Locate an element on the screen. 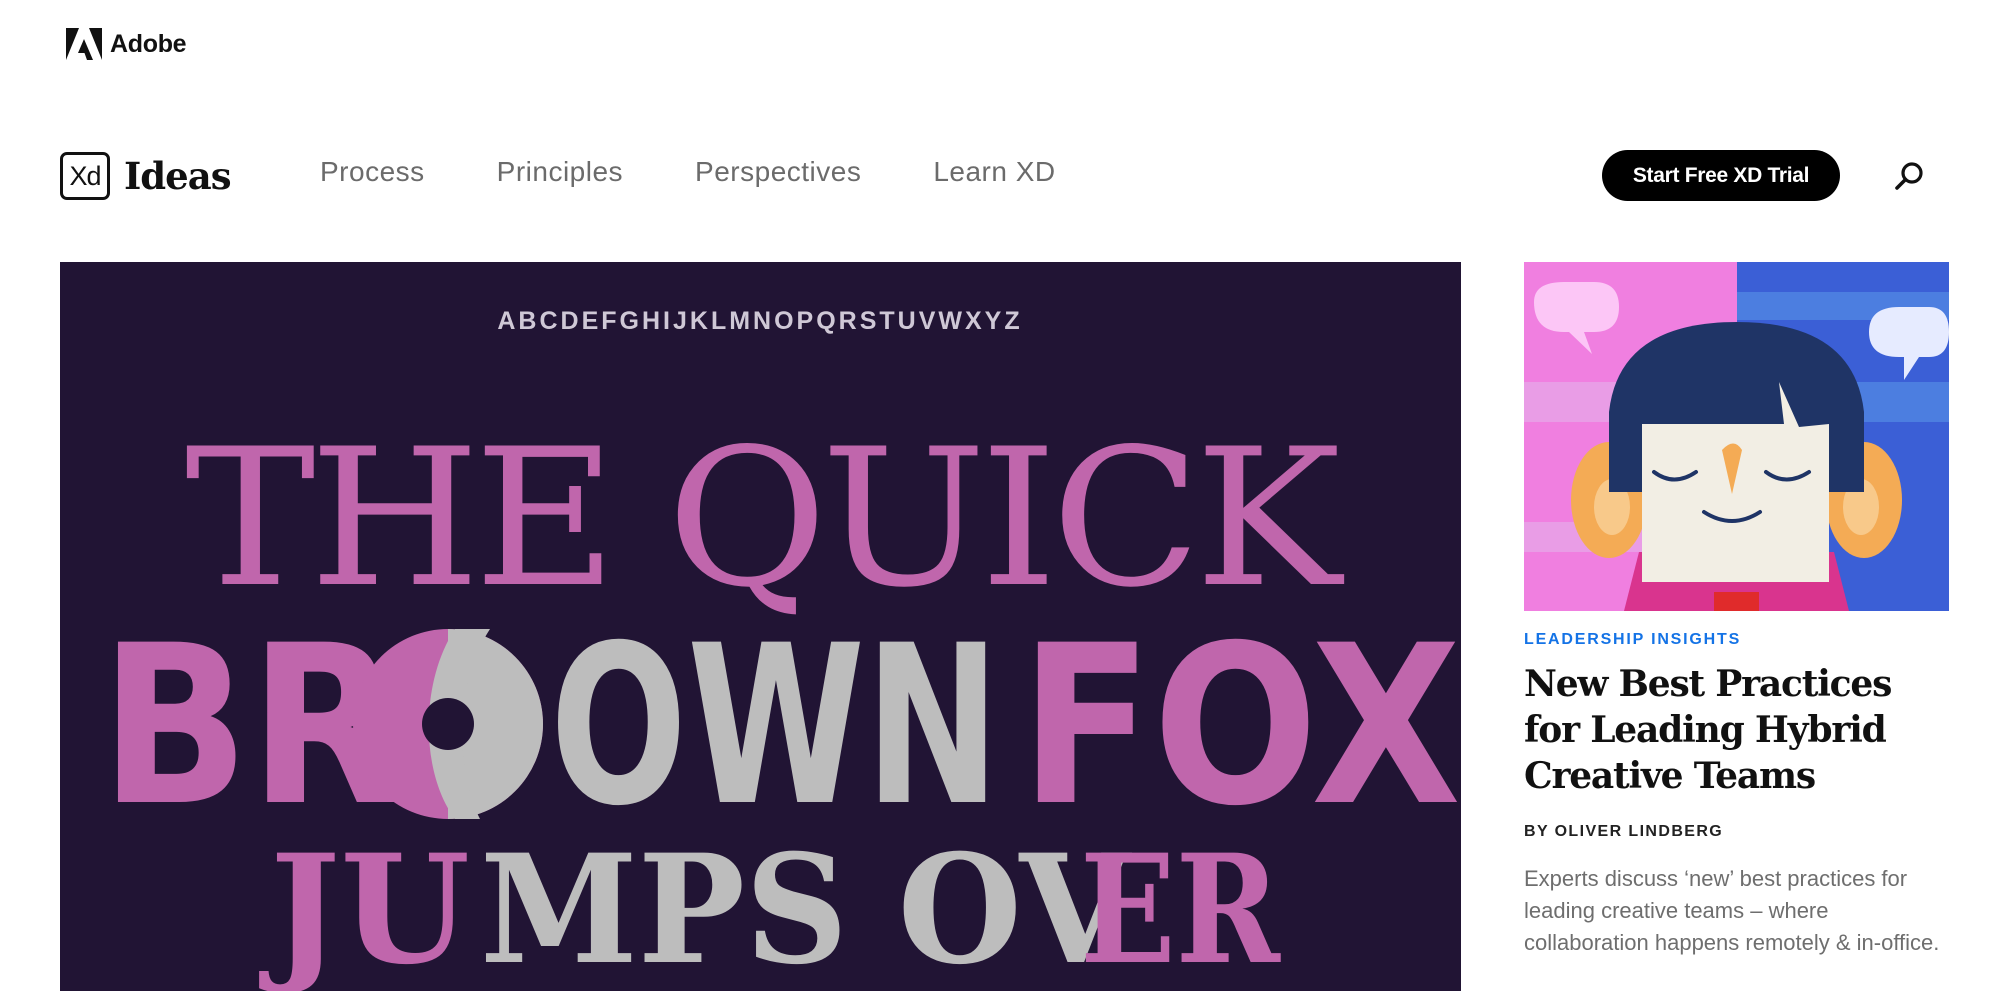 The height and width of the screenshot is (991, 2000). nav-links: Process Principles Perspectives Learn XD is located at coordinates (688, 172).